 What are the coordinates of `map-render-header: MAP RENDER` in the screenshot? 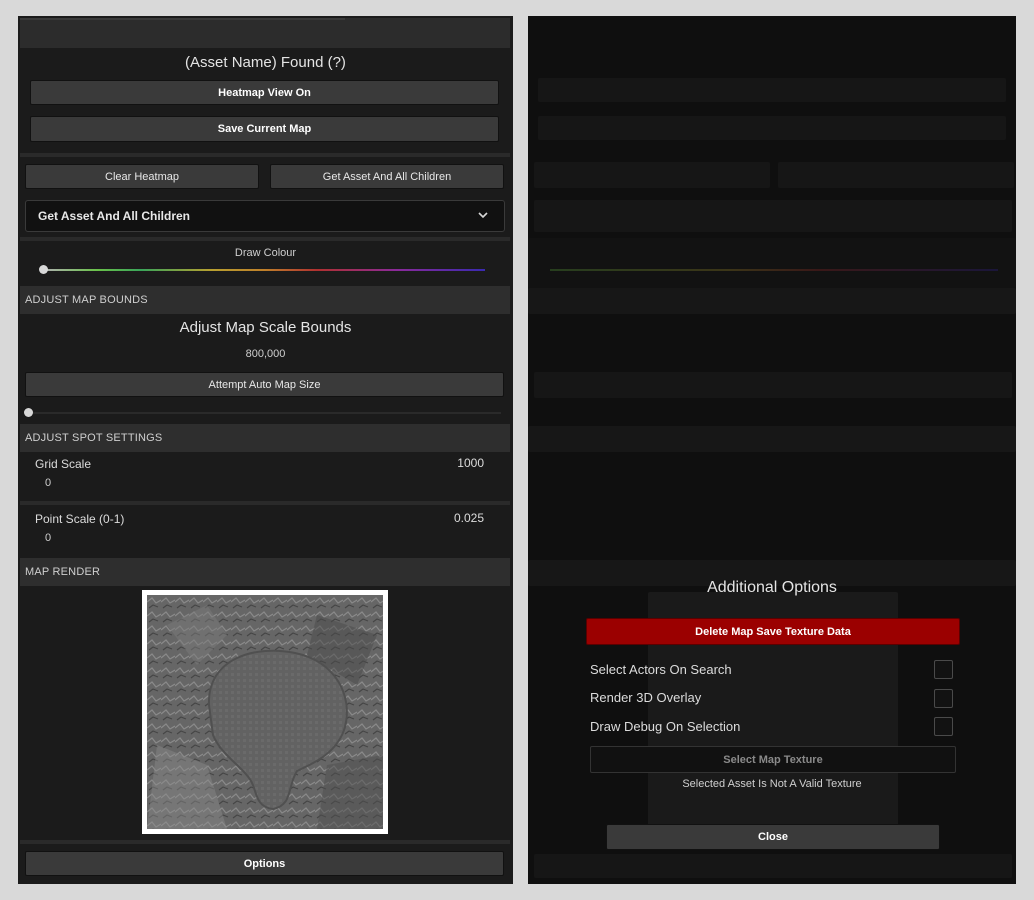 It's located at (265, 572).